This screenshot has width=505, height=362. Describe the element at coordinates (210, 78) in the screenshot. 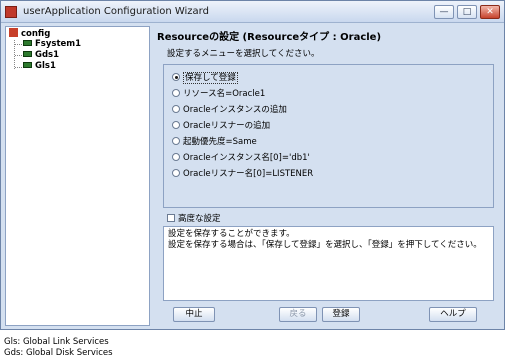

I see `option-label: 保存して登録` at that location.